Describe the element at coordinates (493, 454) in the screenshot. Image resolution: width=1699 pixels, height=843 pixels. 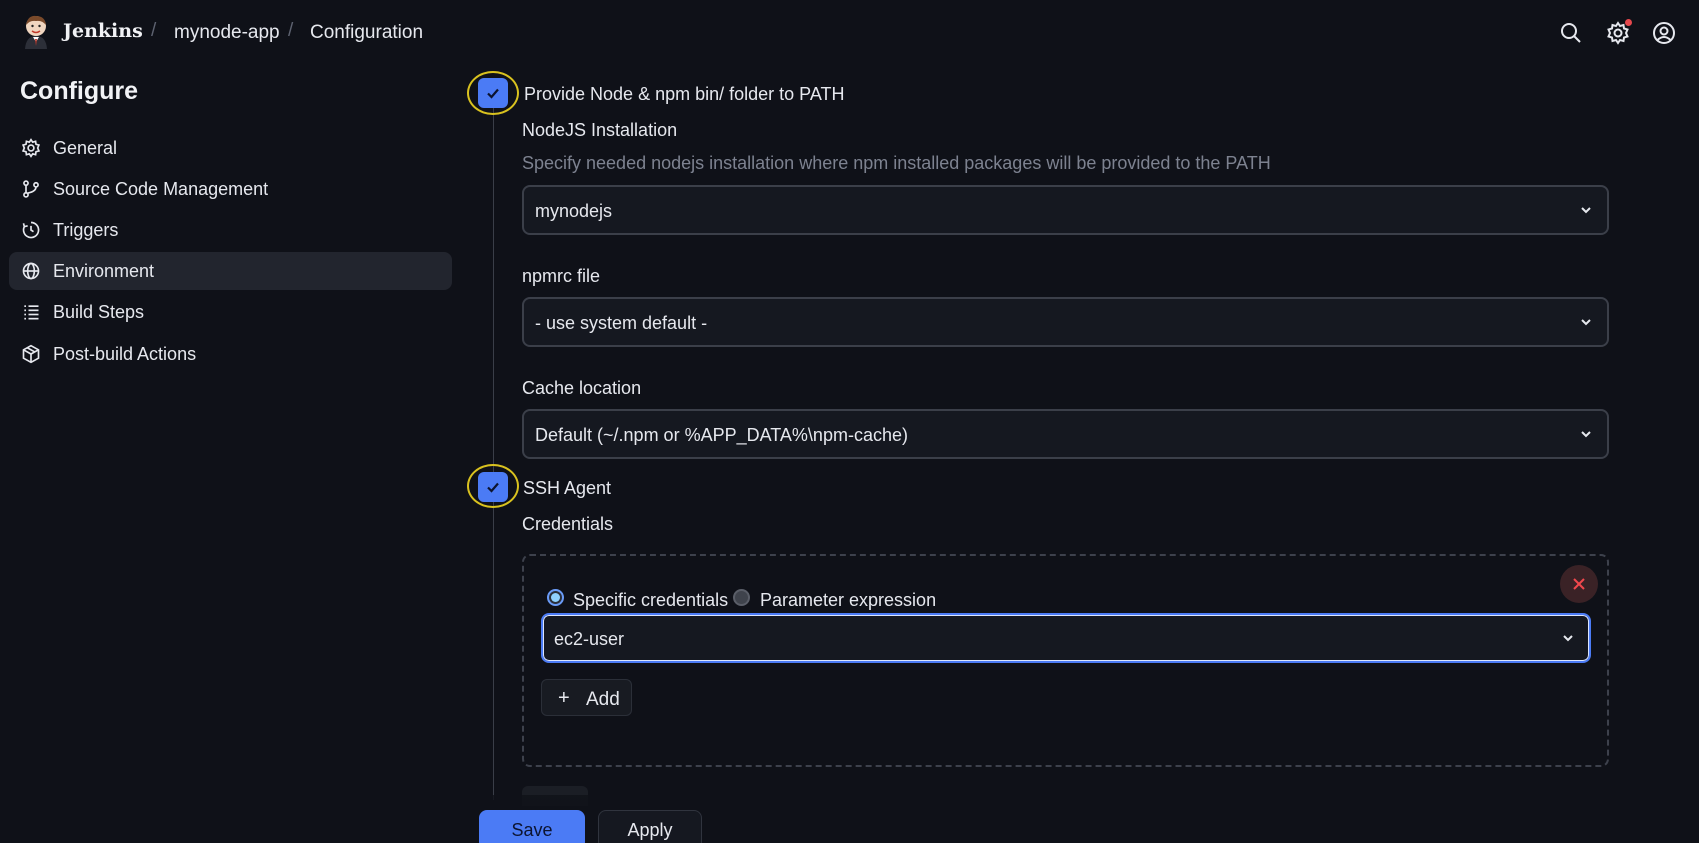
I see `section-line` at that location.